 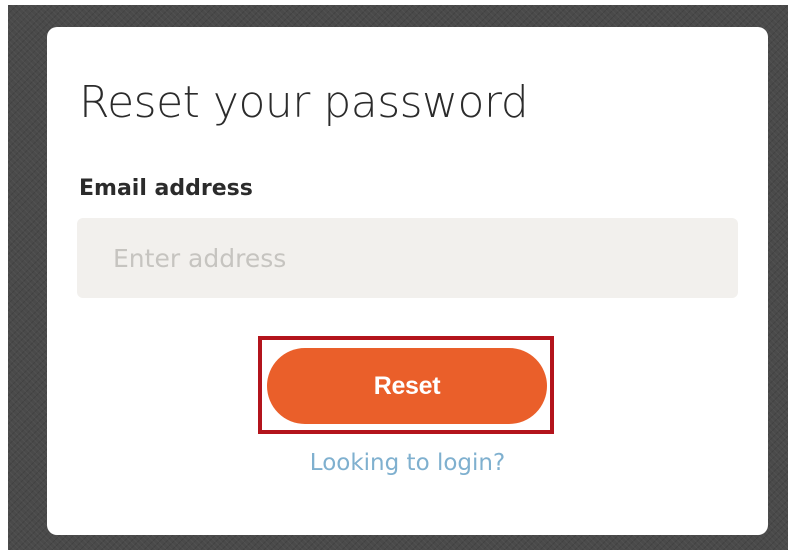 What do you see at coordinates (407, 463) in the screenshot?
I see `login-link: Looking to login?` at bounding box center [407, 463].